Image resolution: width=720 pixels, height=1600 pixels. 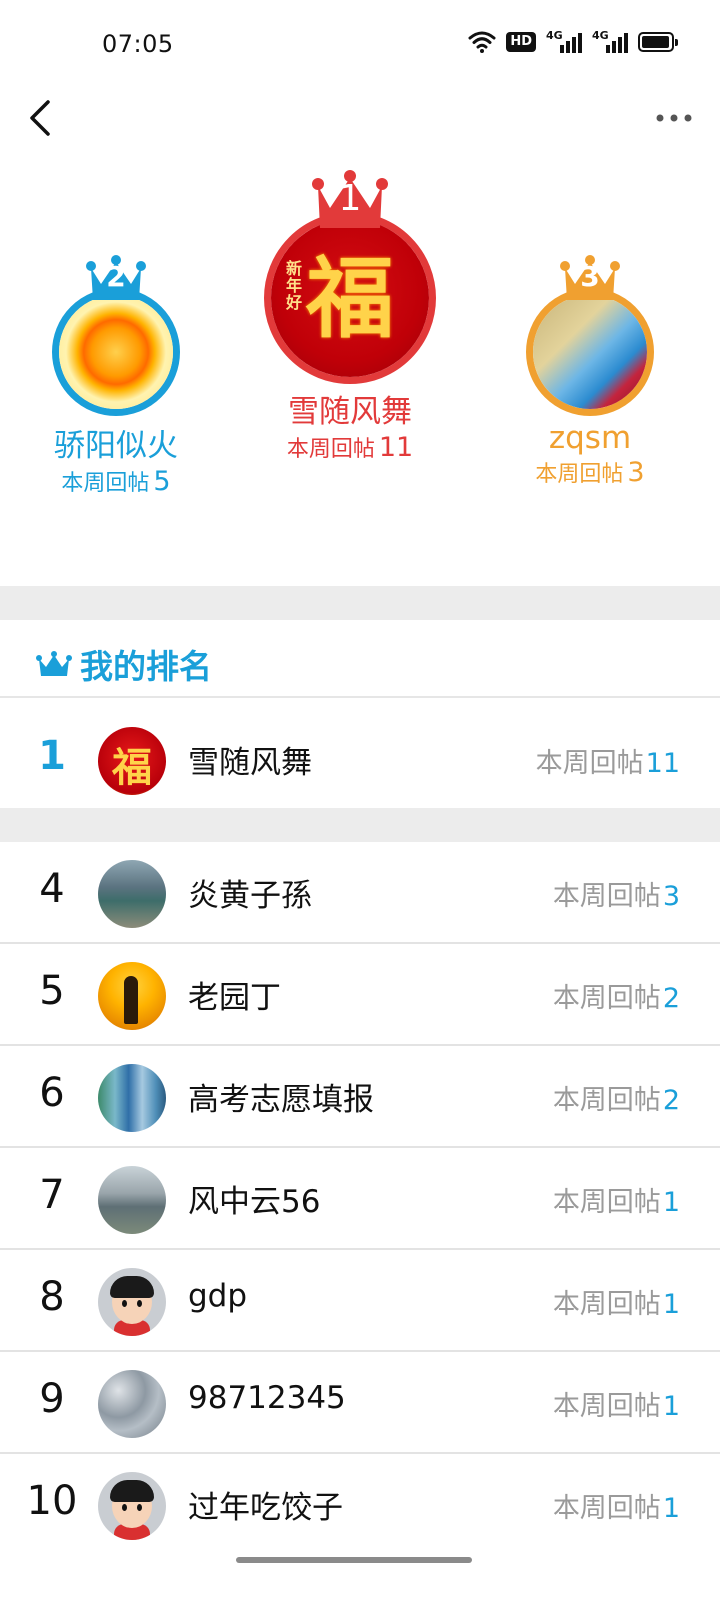 I want to click on user-name: 过年吃饺子, so click(x=265, y=1508).